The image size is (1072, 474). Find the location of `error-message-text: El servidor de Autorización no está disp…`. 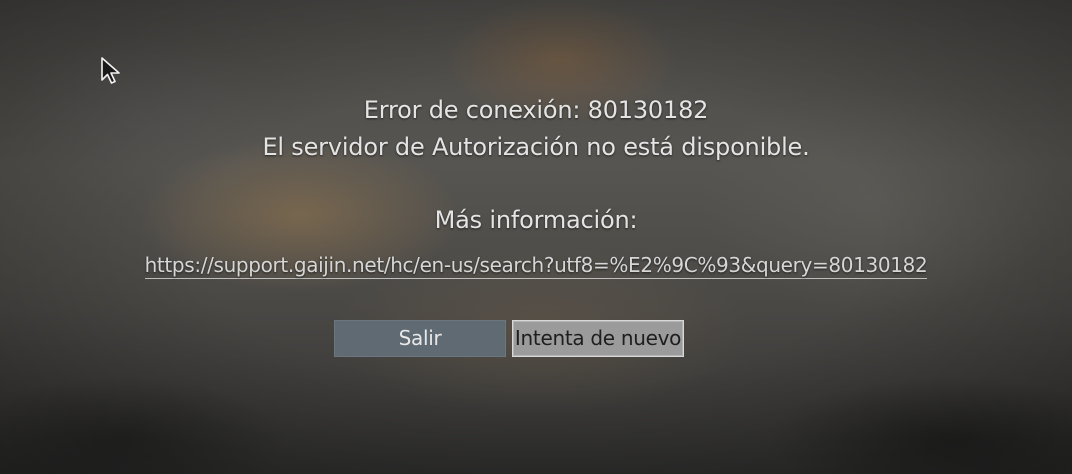

error-message-text: El servidor de Autorización no está disp… is located at coordinates (536, 147).